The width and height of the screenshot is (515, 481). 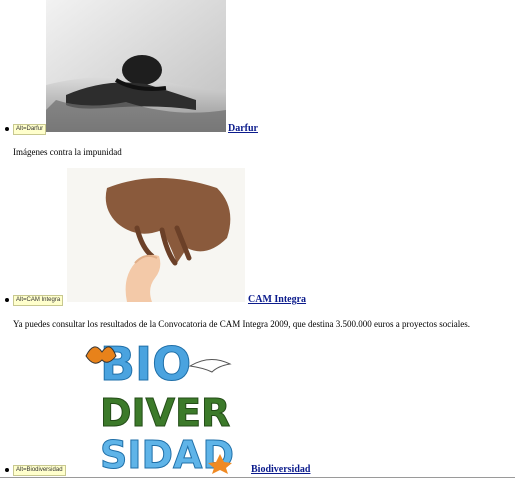 What do you see at coordinates (38, 300) in the screenshot?
I see `alt-text-badge: Alt=CAM Integra` at bounding box center [38, 300].